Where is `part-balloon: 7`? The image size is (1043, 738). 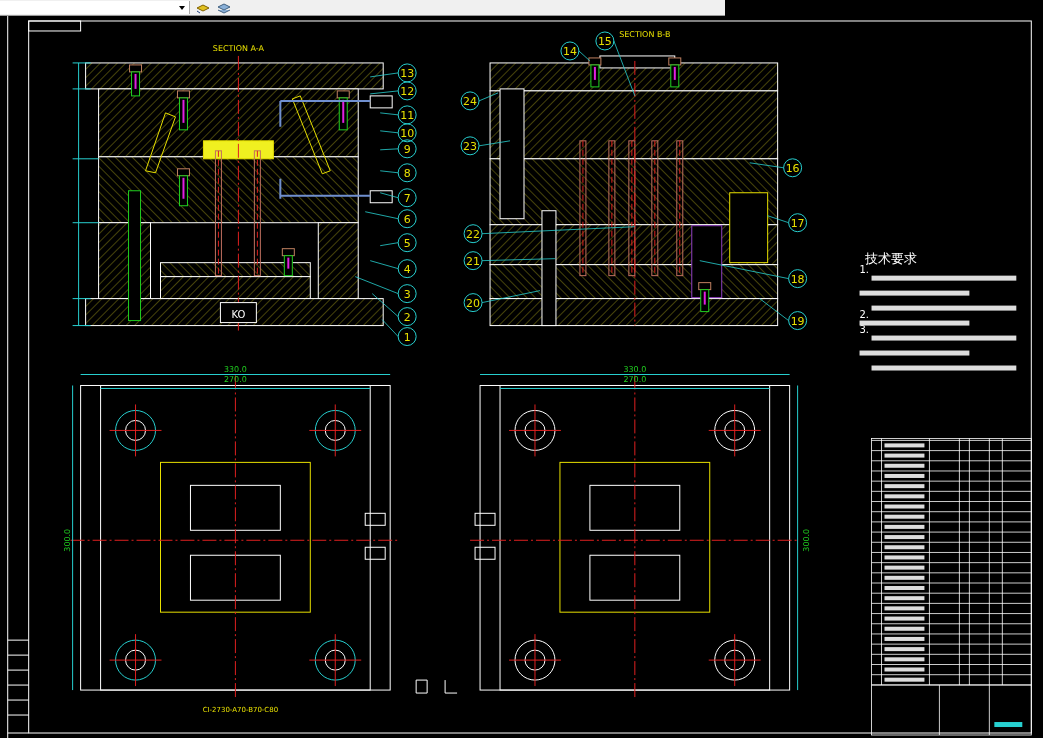 part-balloon: 7 is located at coordinates (407, 198).